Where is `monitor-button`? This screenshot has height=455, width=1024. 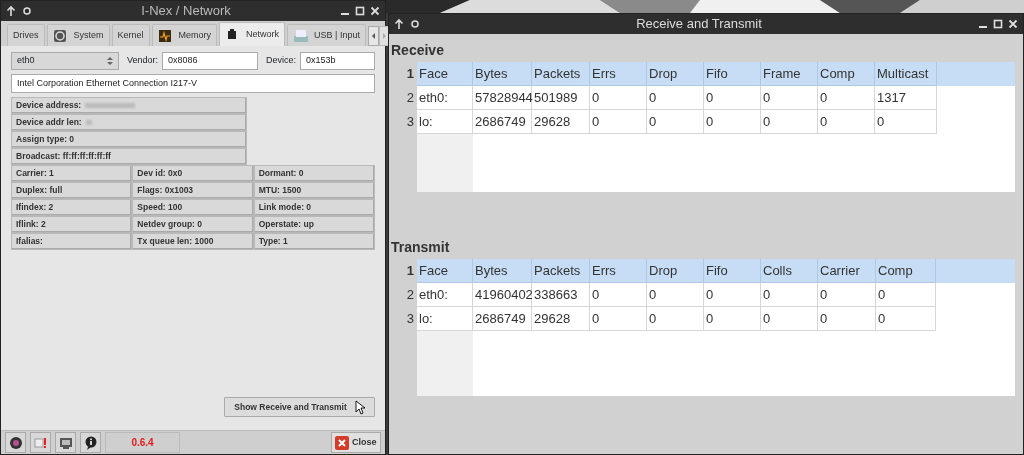 monitor-button is located at coordinates (65, 442).